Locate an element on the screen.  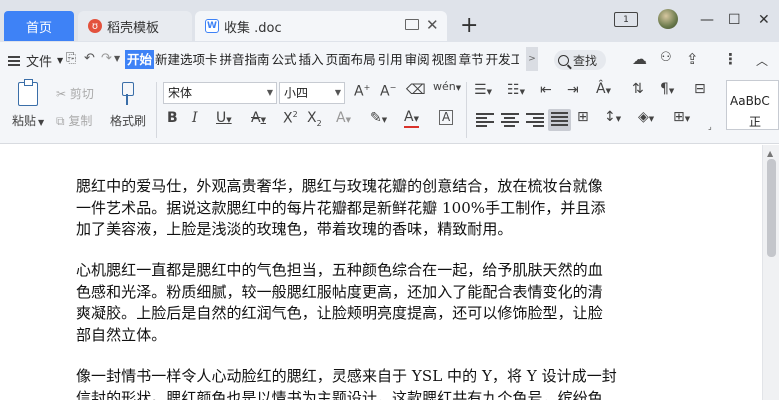
text-line: 一件艺术品。据说这款腮红中的每片花瓣都是新鲜花瓣 100%手工制作，并且添 is located at coordinates (341, 207).